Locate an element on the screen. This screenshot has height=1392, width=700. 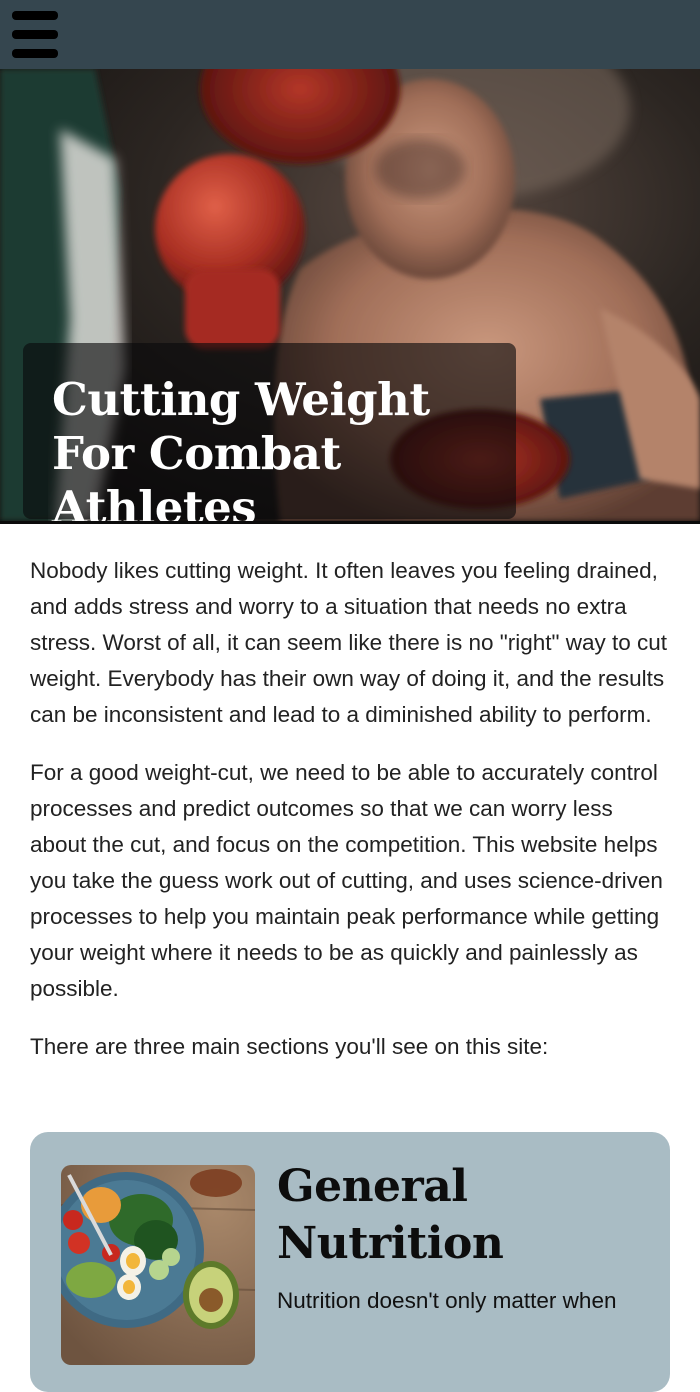
hamburger-menu-icon is located at coordinates (35, 35).